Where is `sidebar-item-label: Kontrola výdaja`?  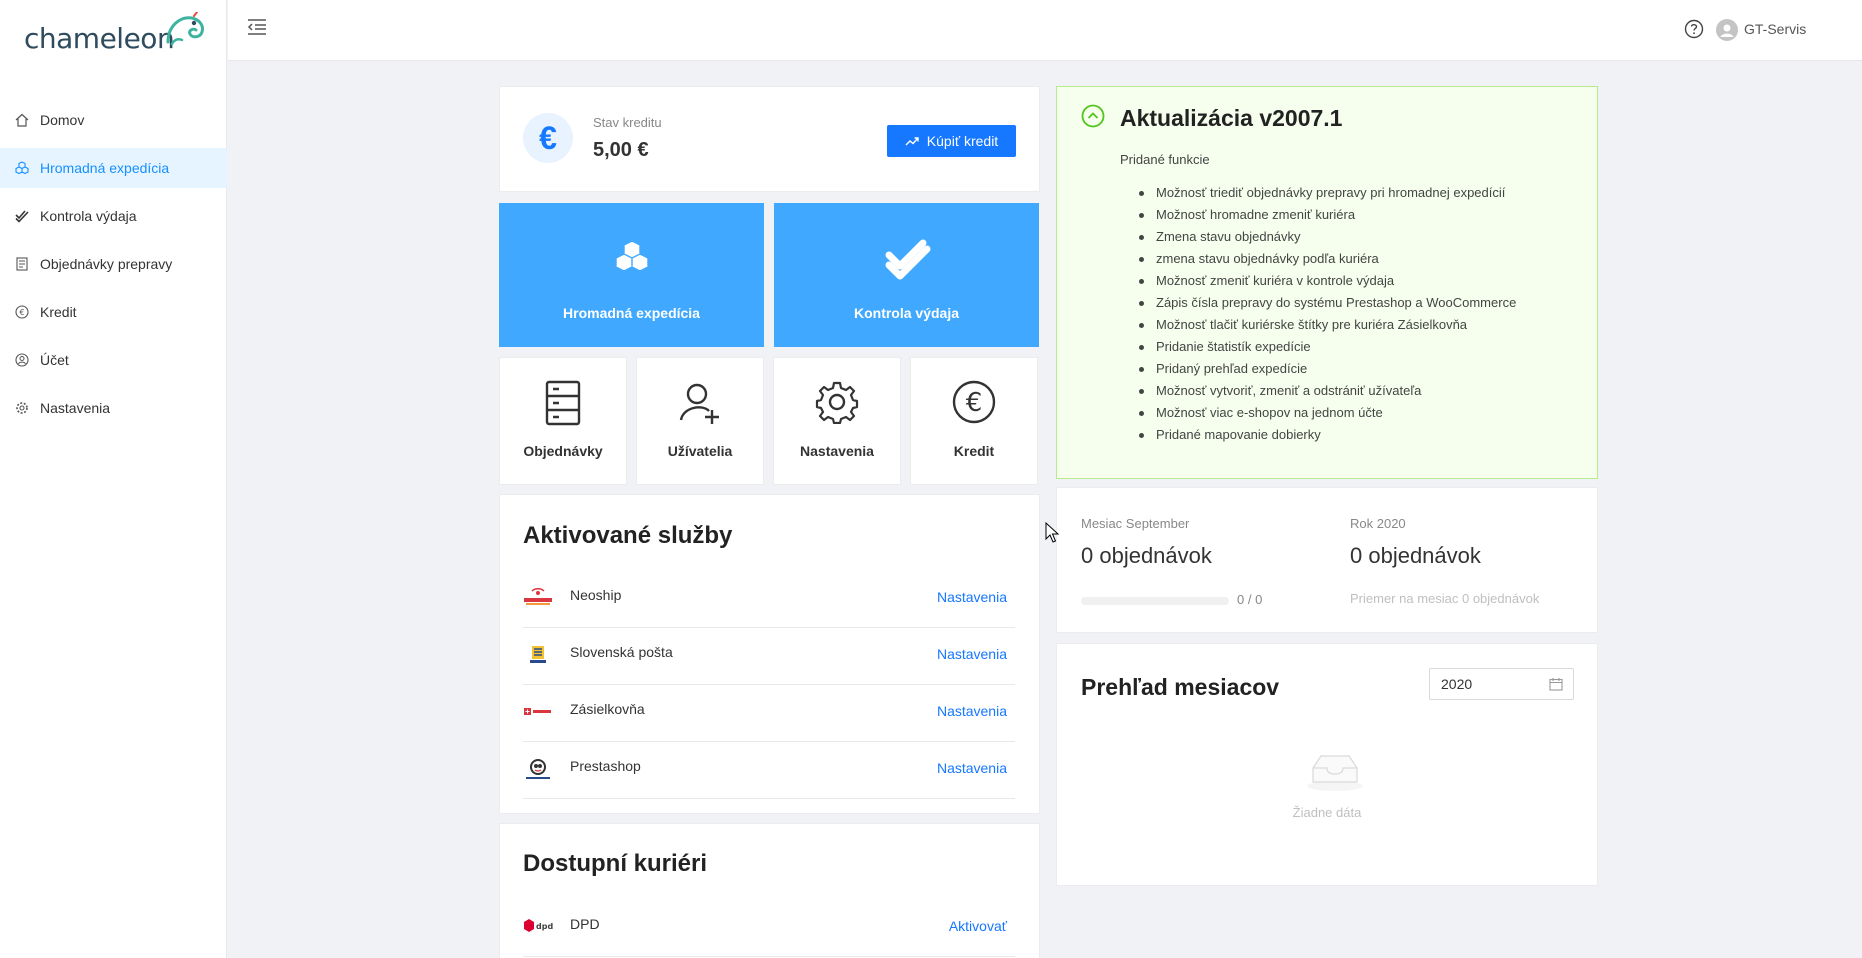
sidebar-item-label: Kontrola výdaja is located at coordinates (88, 216).